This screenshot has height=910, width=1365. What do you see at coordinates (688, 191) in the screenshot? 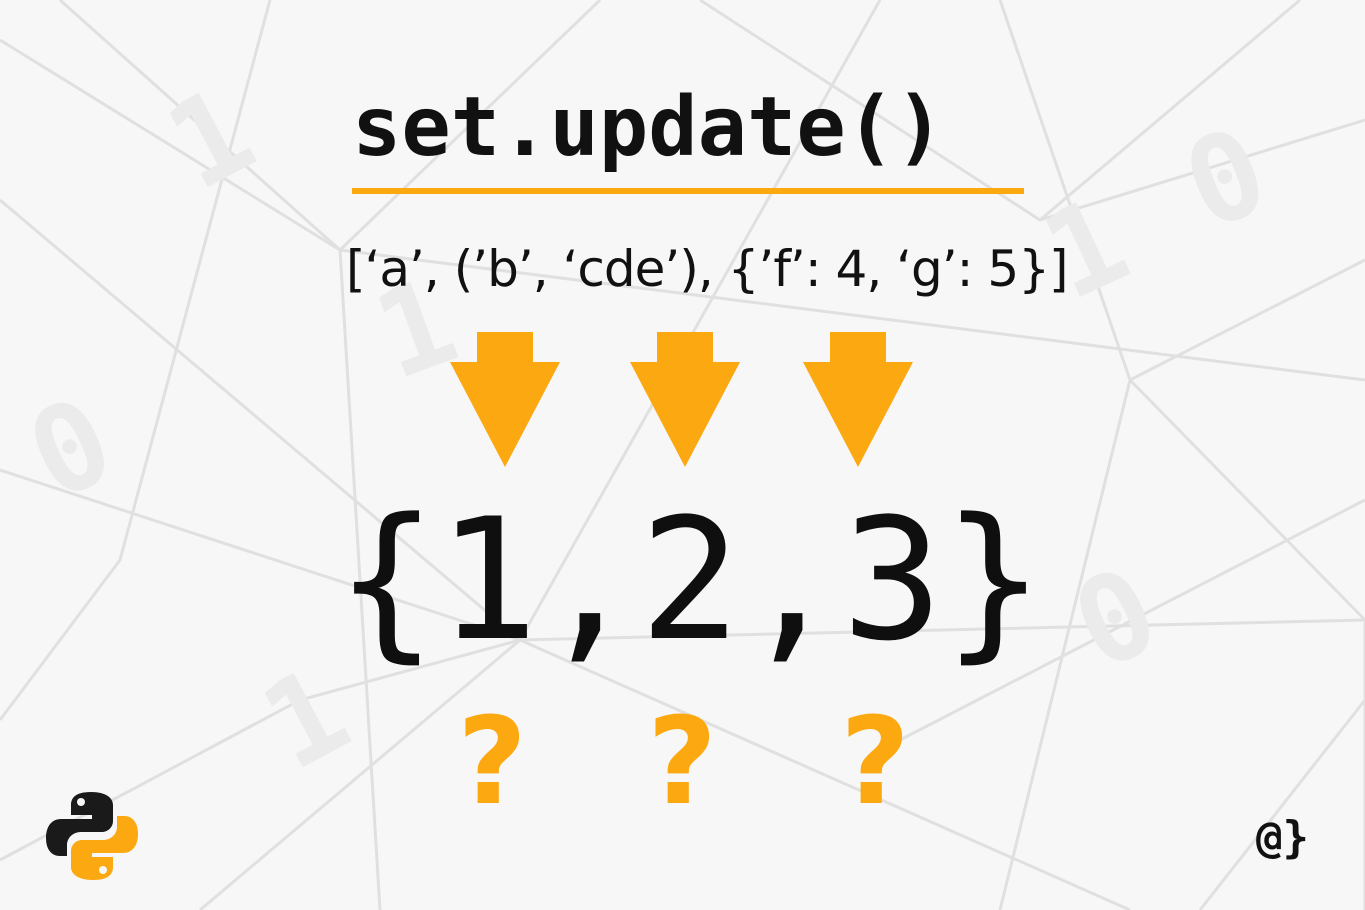
I see `title-underline` at bounding box center [688, 191].